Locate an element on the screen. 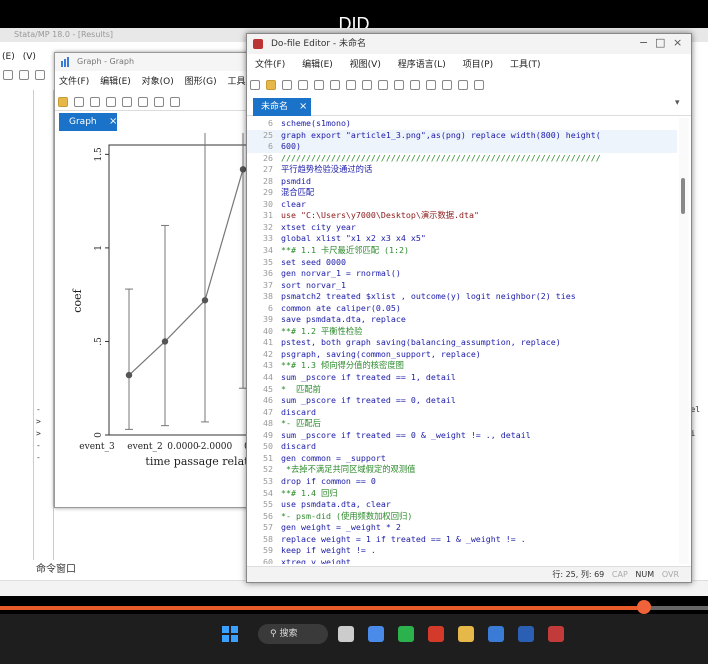 This screenshot has height=664, width=708. editor-menu-language: 程序语言(L) is located at coordinates (422, 65).